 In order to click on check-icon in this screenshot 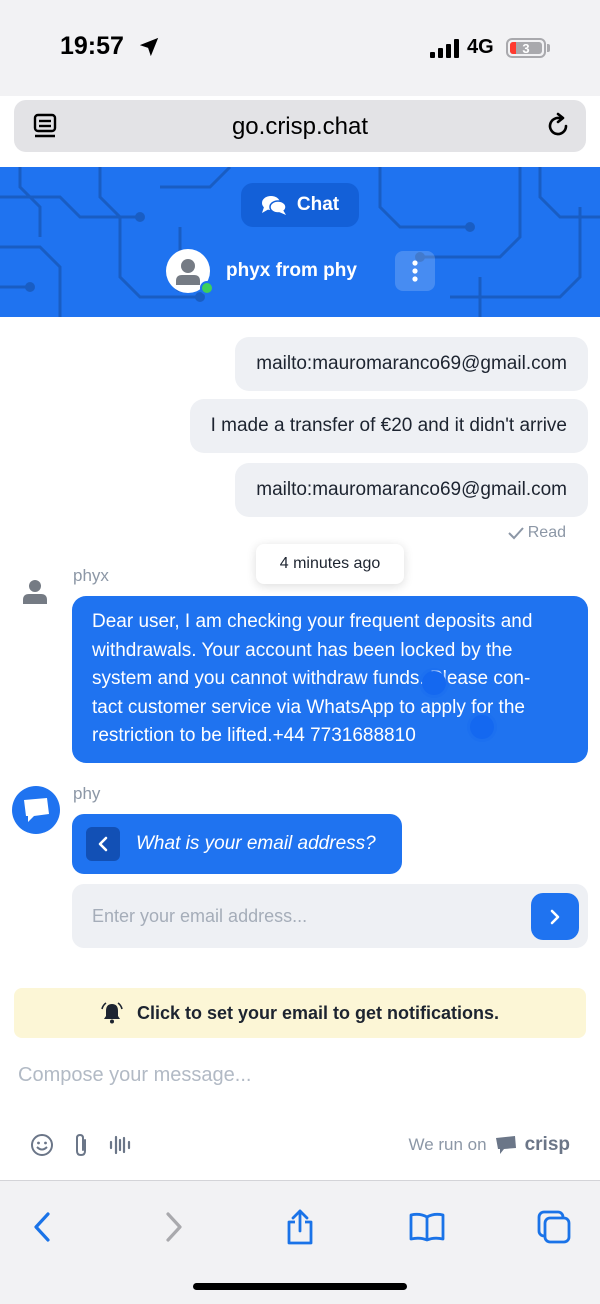, I will do `click(516, 533)`.